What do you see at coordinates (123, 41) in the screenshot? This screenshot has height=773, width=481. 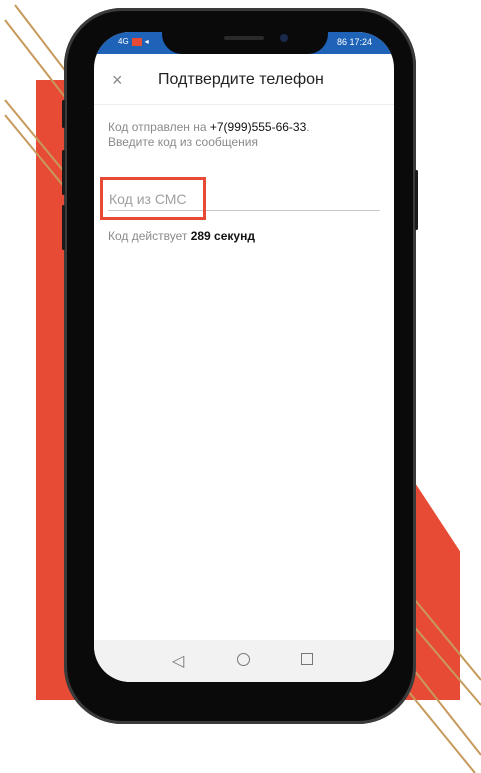 I see `signal-icon: 4G` at bounding box center [123, 41].